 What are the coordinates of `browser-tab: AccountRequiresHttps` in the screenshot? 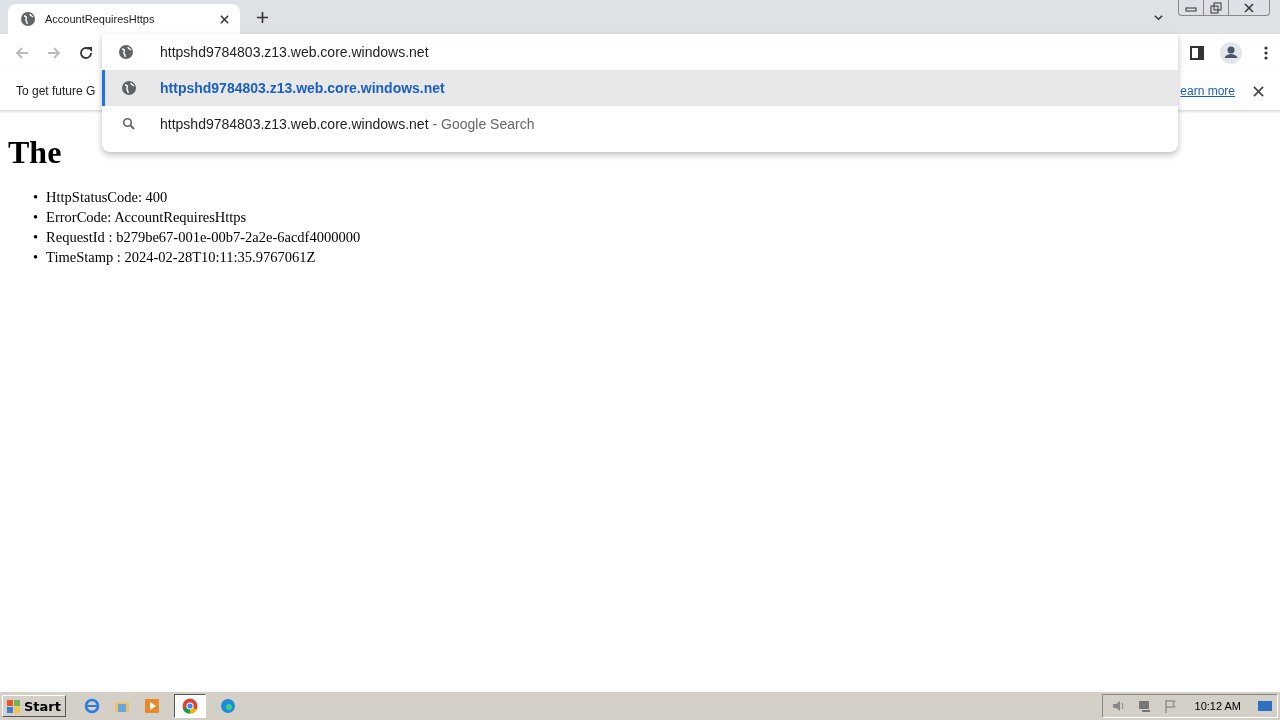 It's located at (124, 19).